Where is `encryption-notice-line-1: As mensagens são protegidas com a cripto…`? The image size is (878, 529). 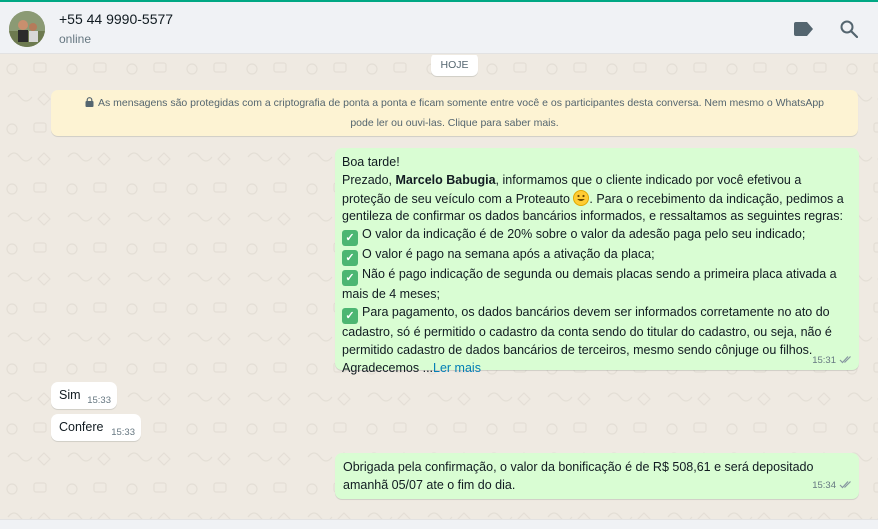 encryption-notice-line-1: As mensagens são protegidas com a cripto… is located at coordinates (454, 103).